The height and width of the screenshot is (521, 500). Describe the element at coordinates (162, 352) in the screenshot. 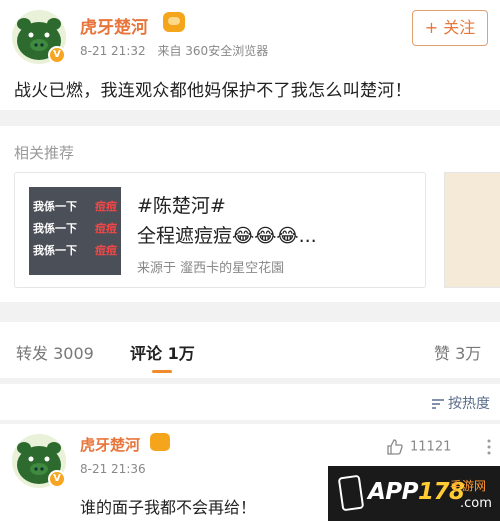

I see `tab-comments: 评论 1万` at that location.